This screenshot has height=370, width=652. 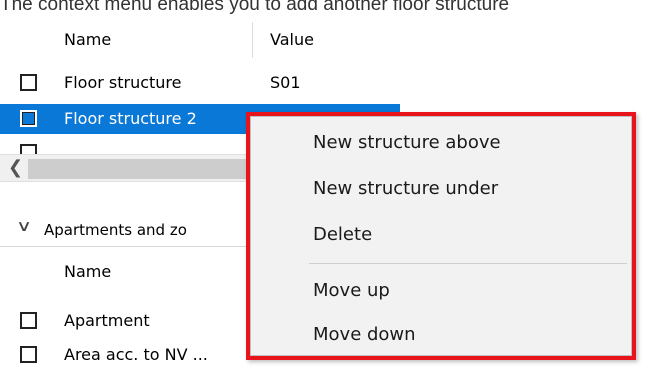 What do you see at coordinates (285, 82) in the screenshot?
I see `row-value: S01` at bounding box center [285, 82].